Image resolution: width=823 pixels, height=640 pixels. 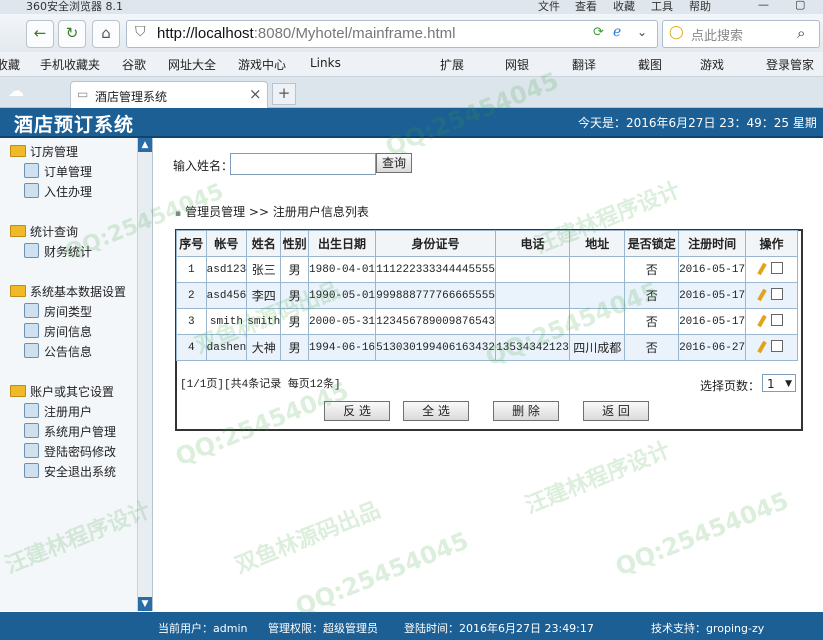 What do you see at coordinates (712, 347) in the screenshot?
I see `cell: 2016-06-27` at bounding box center [712, 347].